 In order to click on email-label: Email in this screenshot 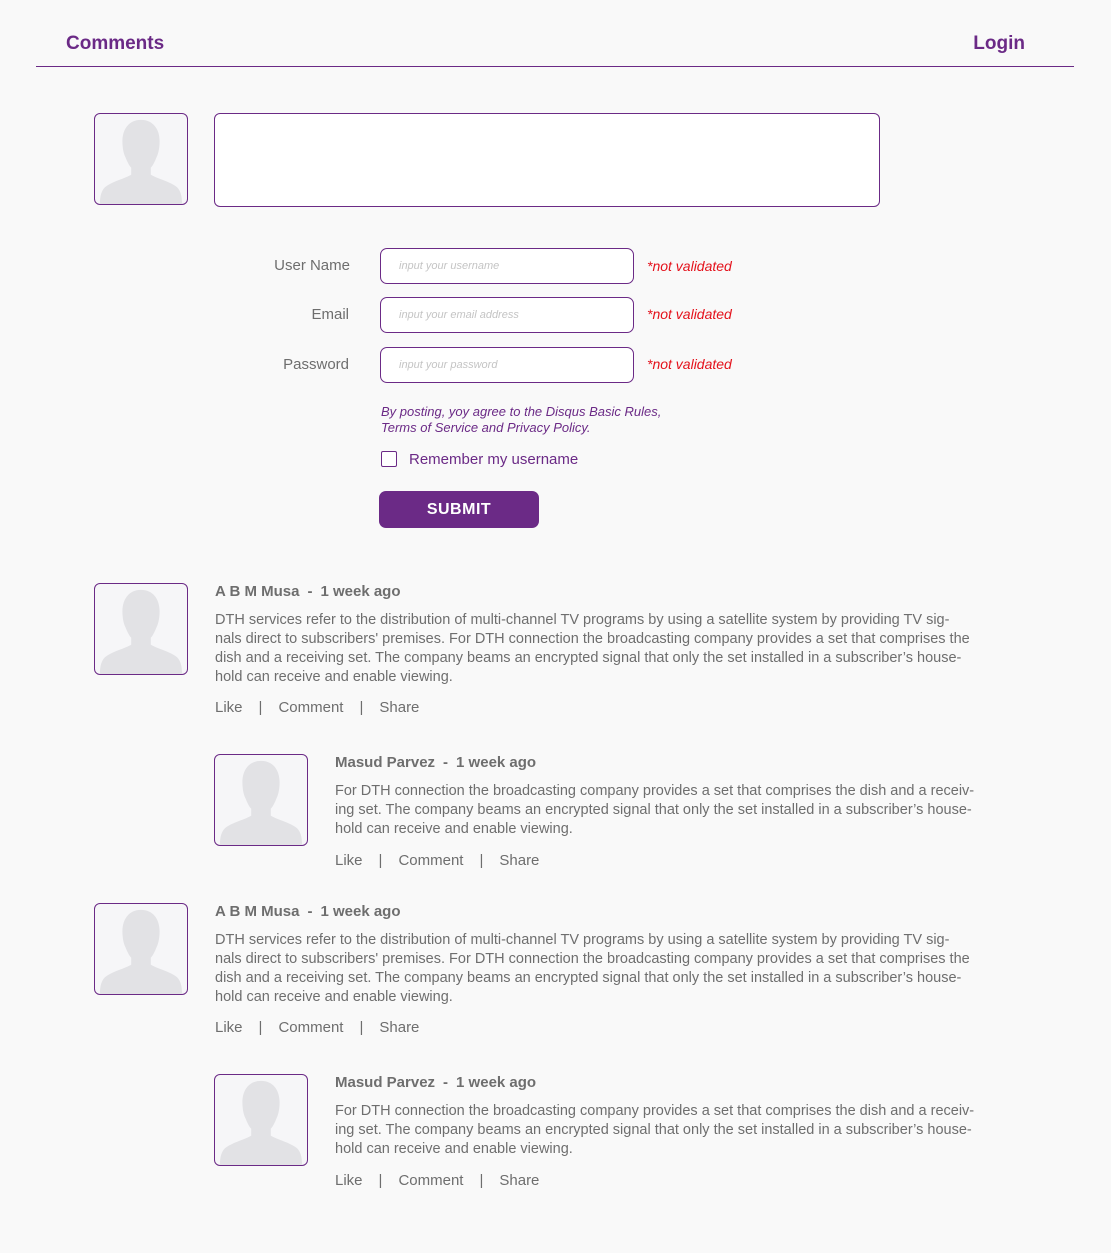, I will do `click(330, 314)`.